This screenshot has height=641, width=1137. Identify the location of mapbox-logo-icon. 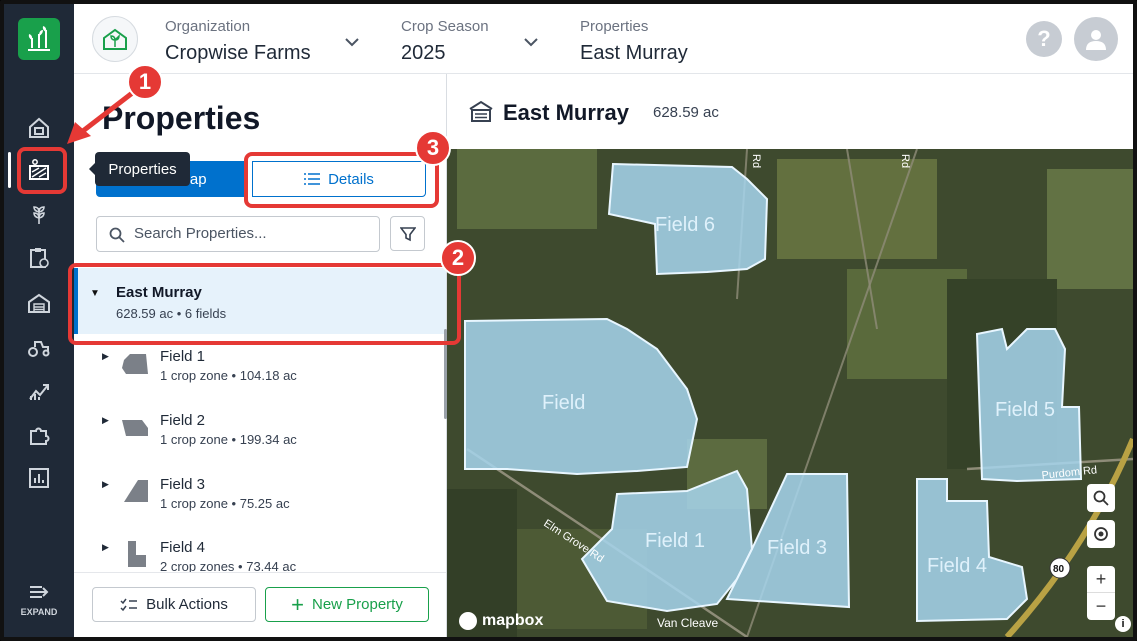
(468, 621).